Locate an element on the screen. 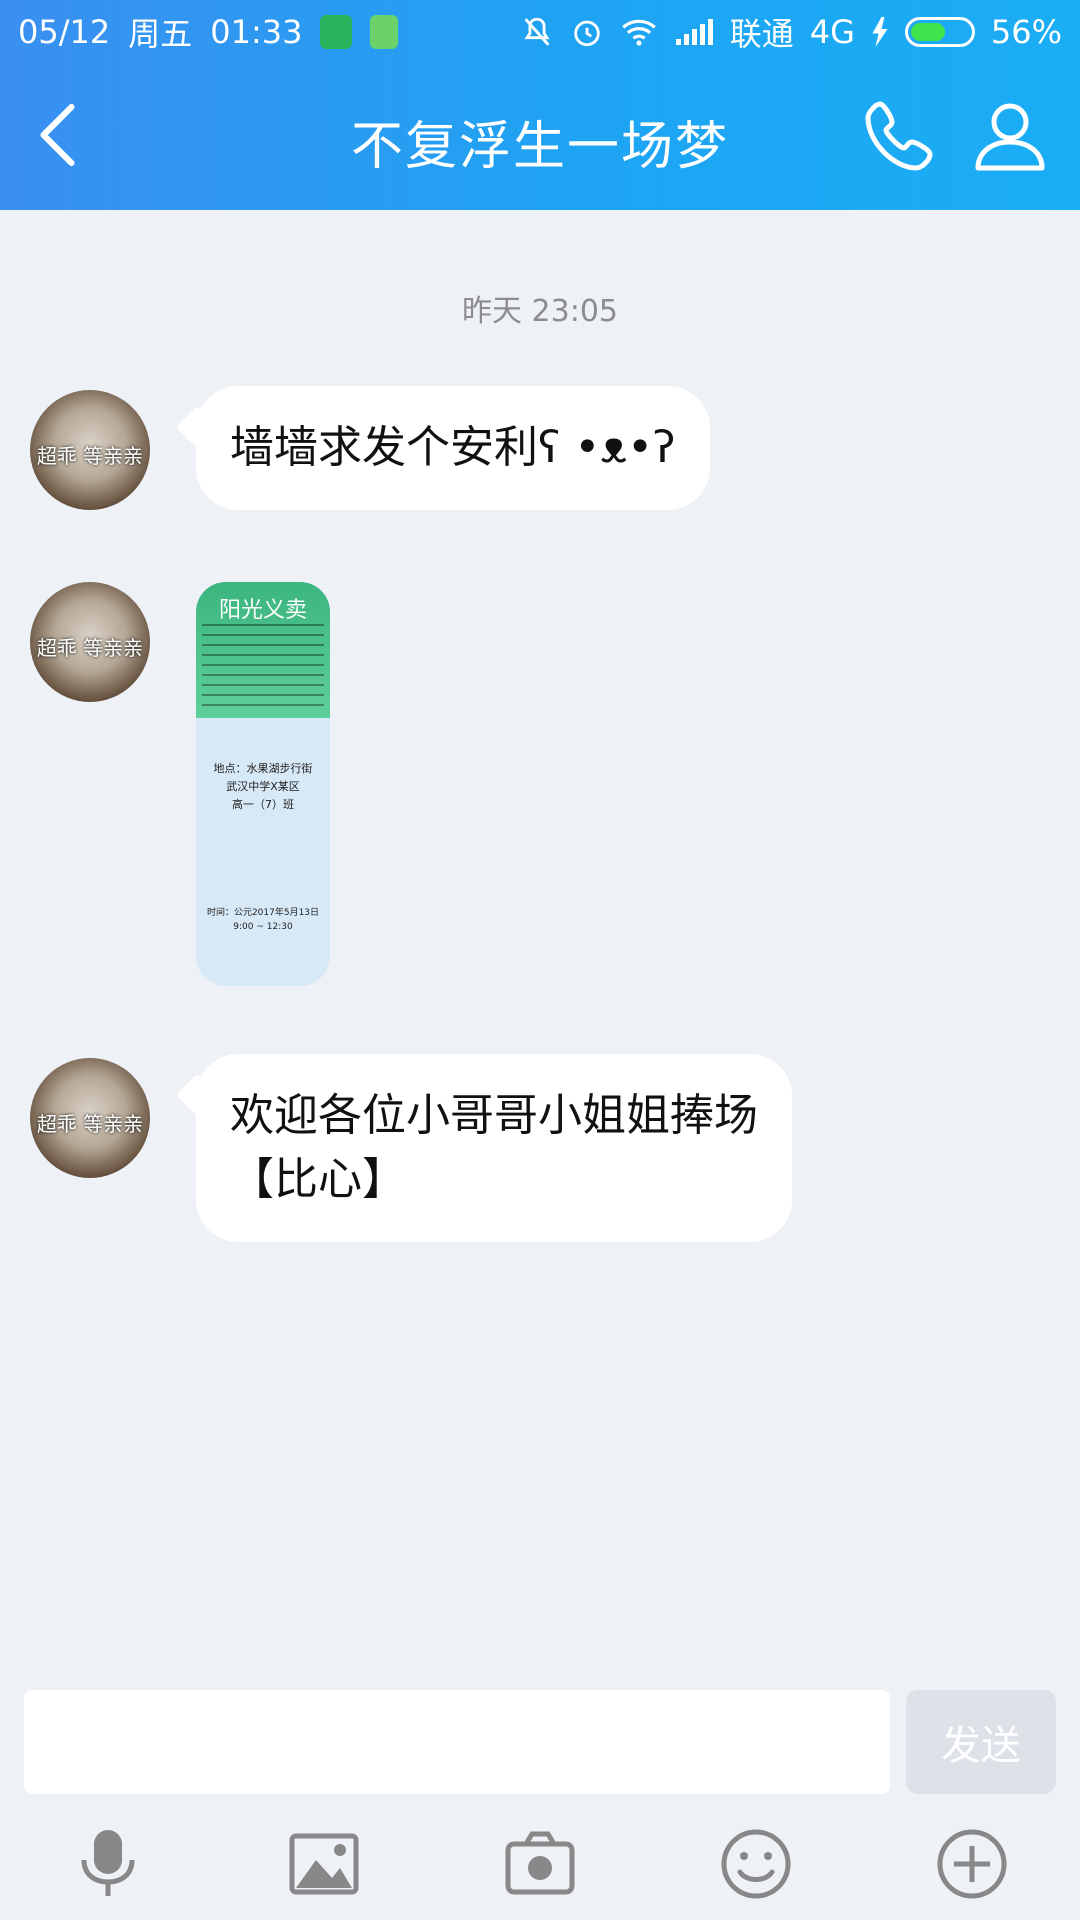 The height and width of the screenshot is (1920, 1080). carrier-name: 联通 is located at coordinates (761, 34).